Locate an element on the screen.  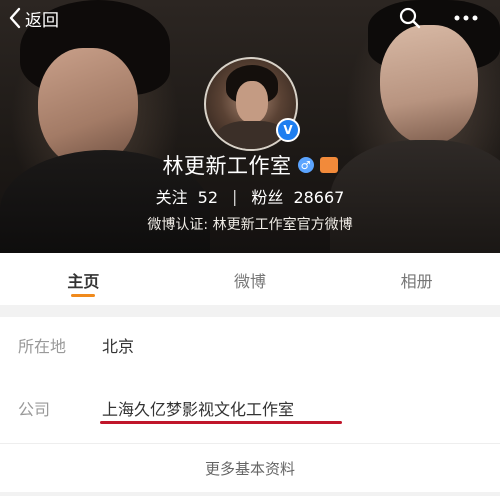
company-value: 上海久亿梦影视文化工作室 is located at coordinates (198, 409).